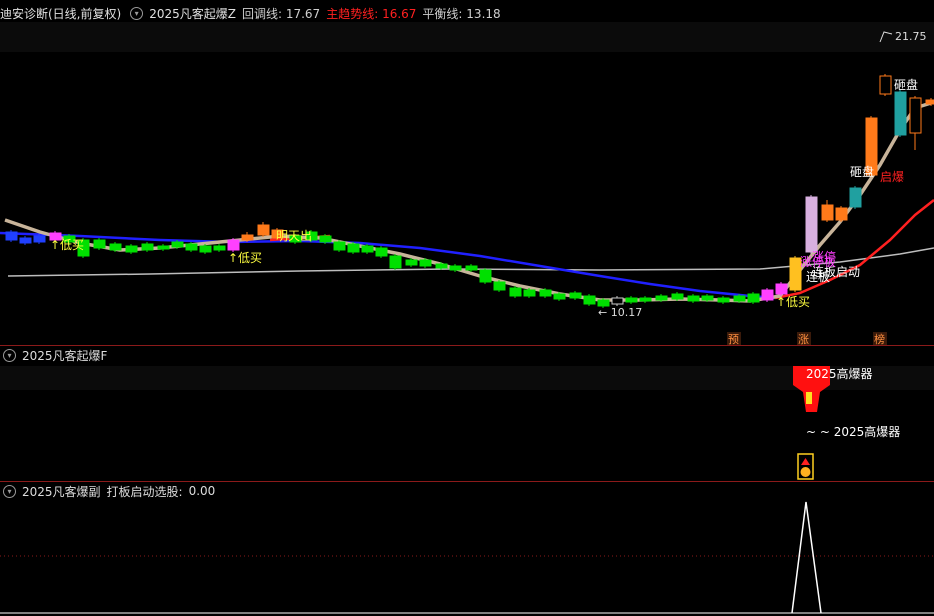 This screenshot has height=616, width=934. Describe the element at coordinates (620, 312) in the screenshot. I see `price-low-label: ← 10.17` at that location.